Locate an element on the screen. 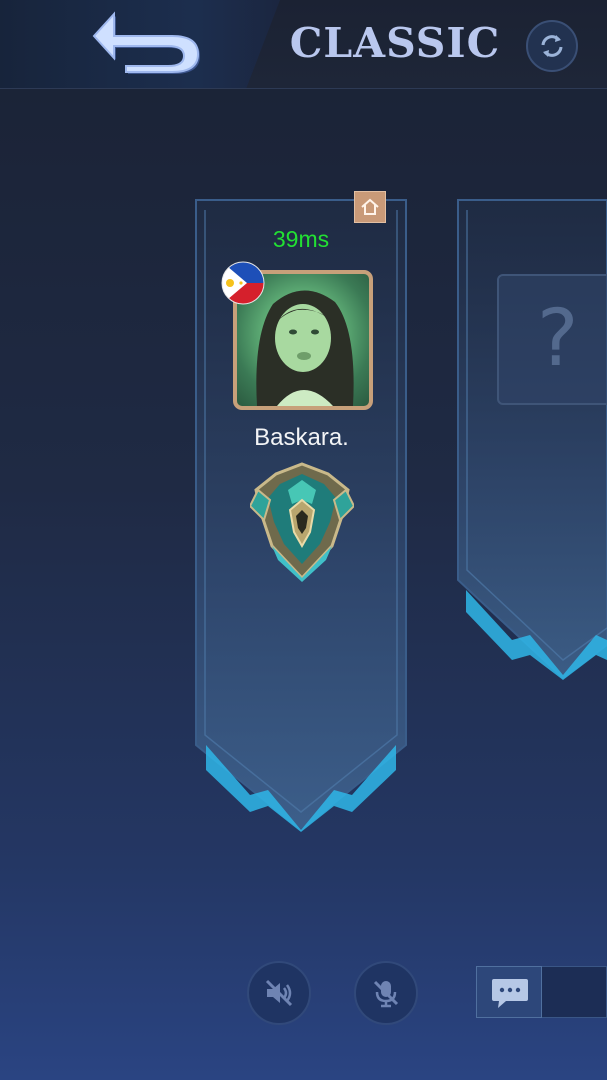 This screenshot has width=607, height=1080. empty-slot-question-mark: ? is located at coordinates (558, 339).